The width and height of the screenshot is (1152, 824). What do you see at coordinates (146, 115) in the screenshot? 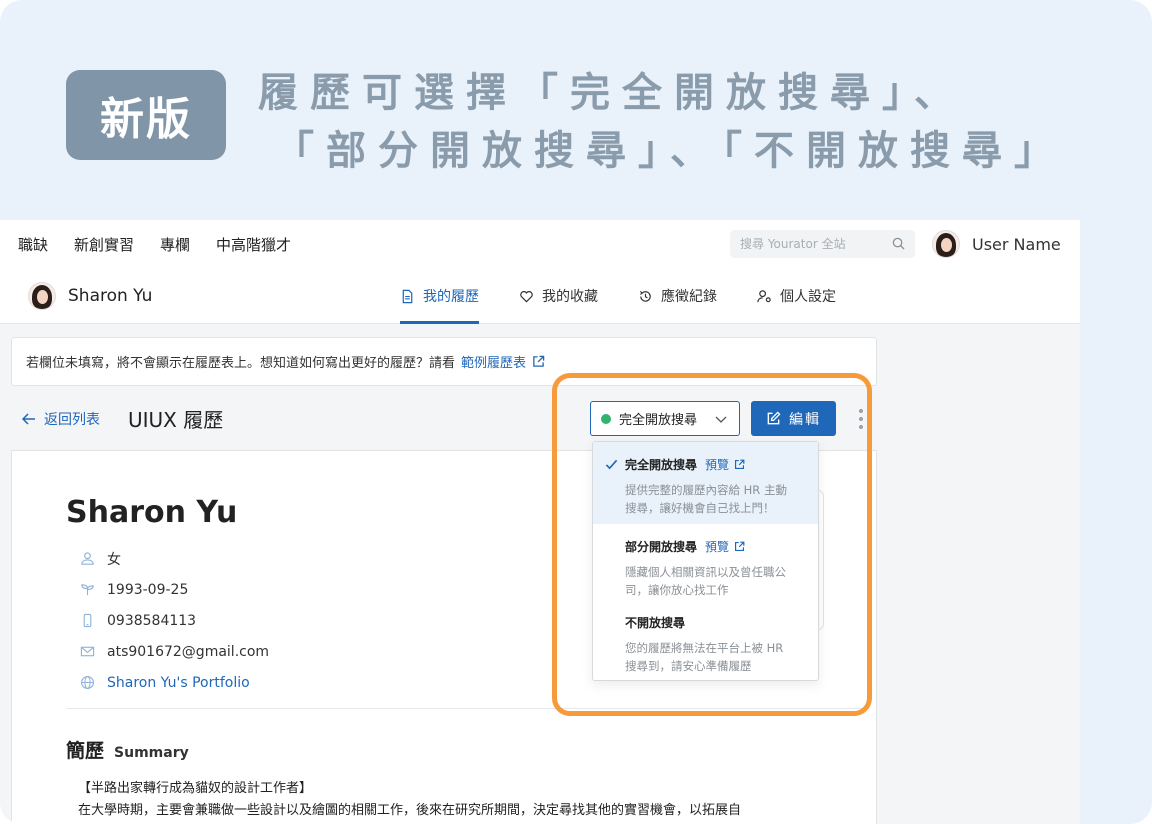
I see `new-version-badge: 新版` at bounding box center [146, 115].